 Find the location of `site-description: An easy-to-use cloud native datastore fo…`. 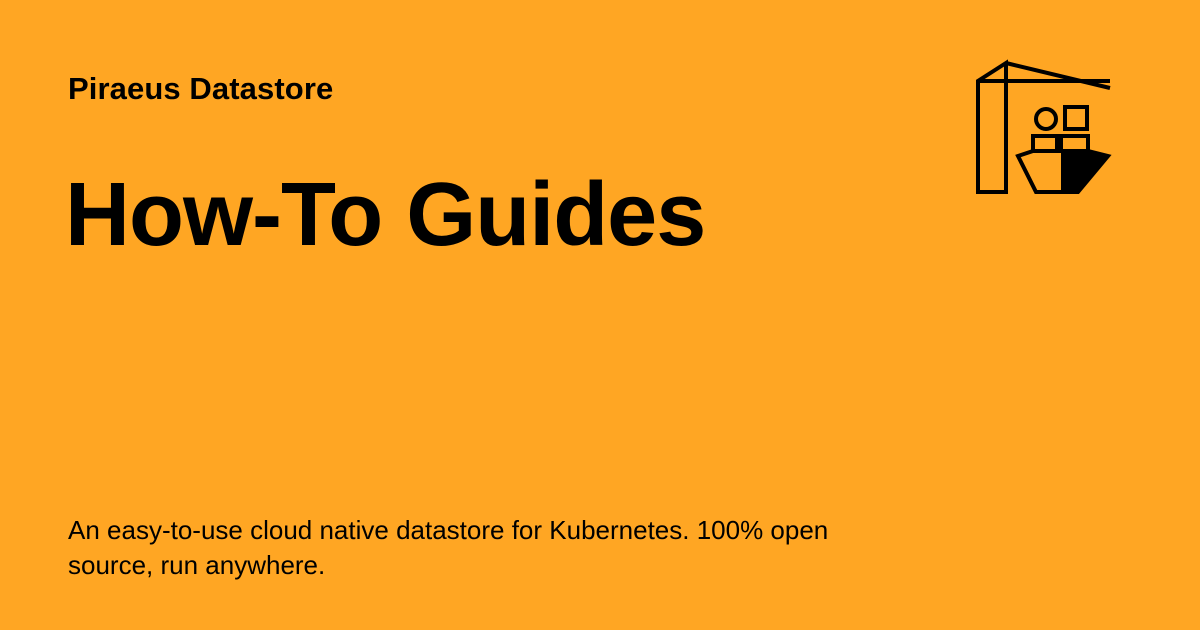

site-description: An easy-to-use cloud native datastore fo… is located at coordinates (448, 547).